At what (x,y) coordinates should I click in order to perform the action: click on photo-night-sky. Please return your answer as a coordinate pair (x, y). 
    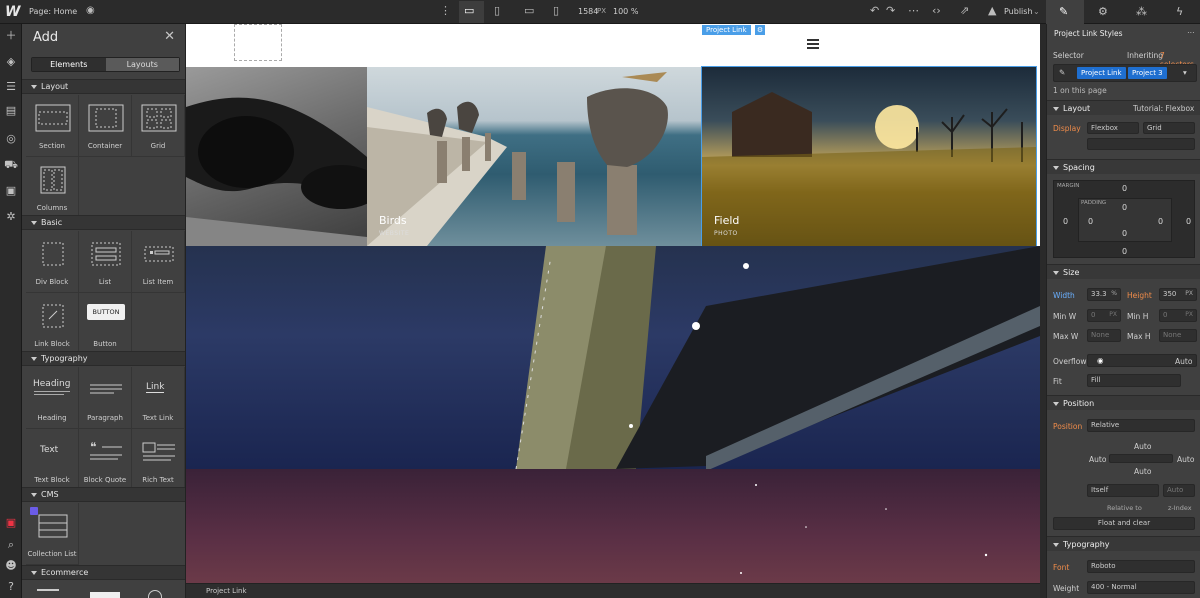
    Looking at the image, I should click on (613, 526).